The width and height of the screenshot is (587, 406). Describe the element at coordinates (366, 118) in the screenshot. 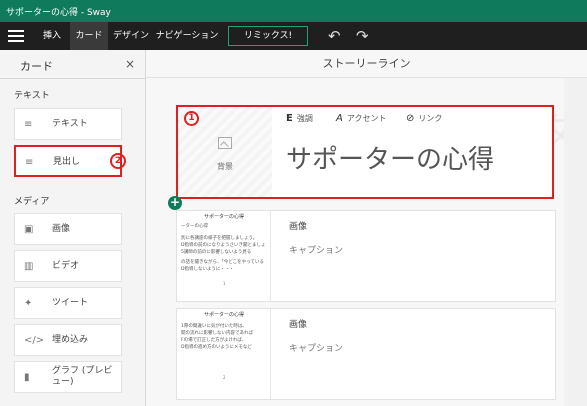

I see `accent-label: アクセント` at that location.